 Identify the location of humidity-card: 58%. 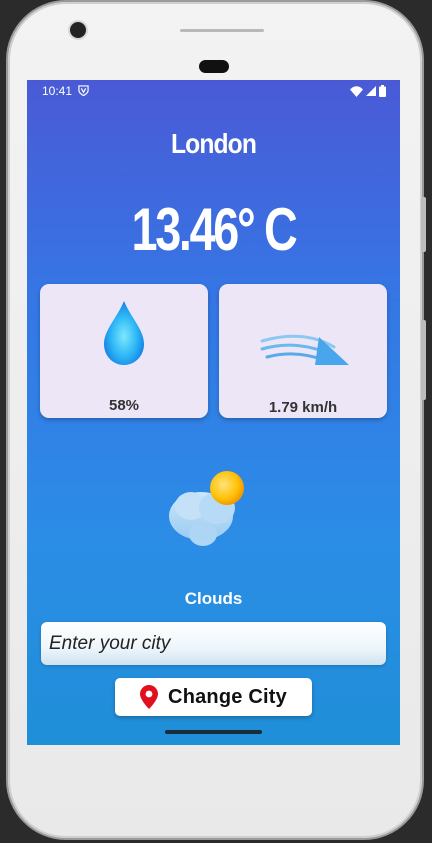
(124, 351).